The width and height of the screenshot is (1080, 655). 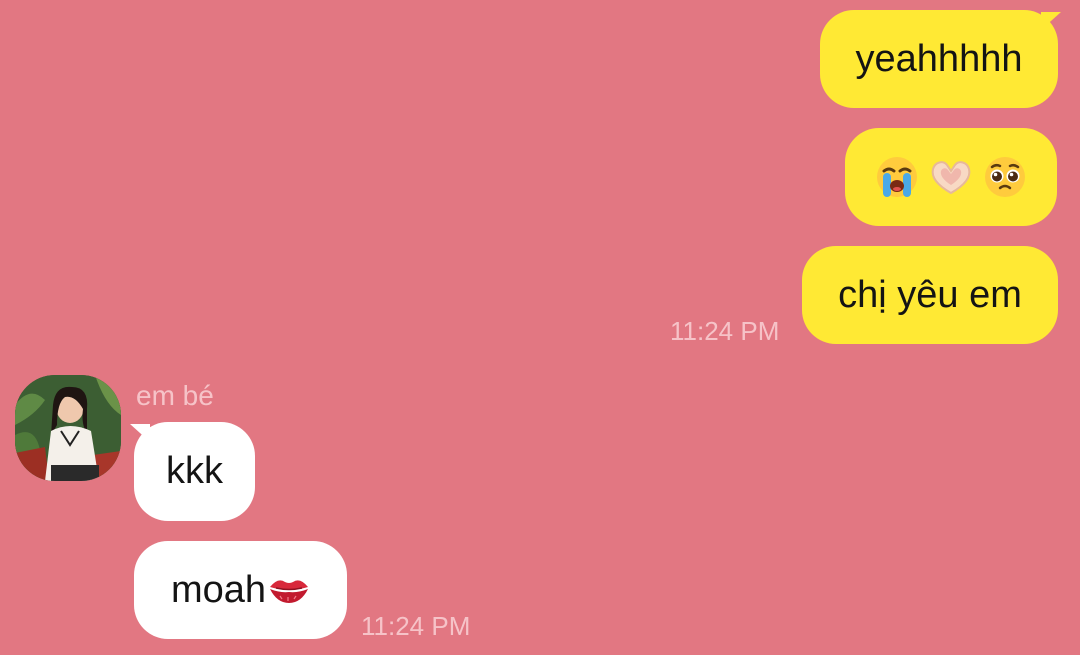 I want to click on loudly-crying-face-icon, so click(x=897, y=177).